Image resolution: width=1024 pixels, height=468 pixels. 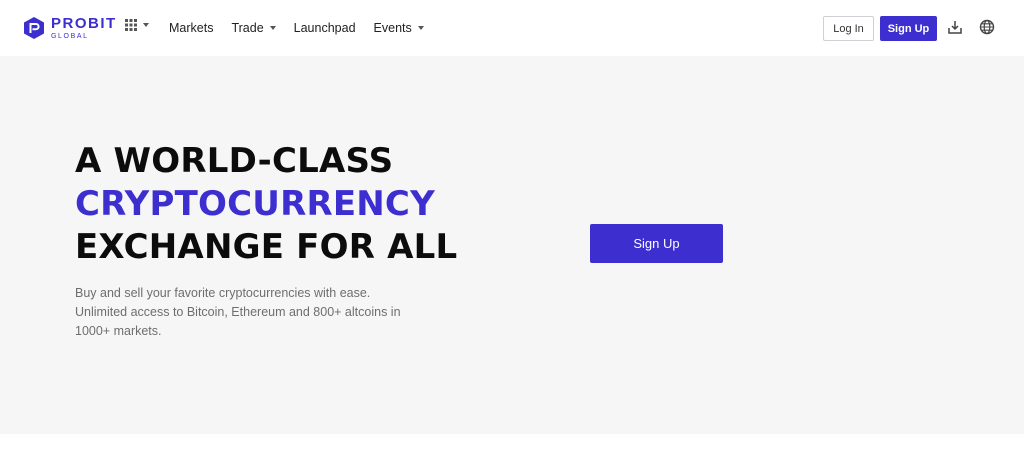 I want to click on headline-line-1: A WORLD-CLASS, so click(x=234, y=161).